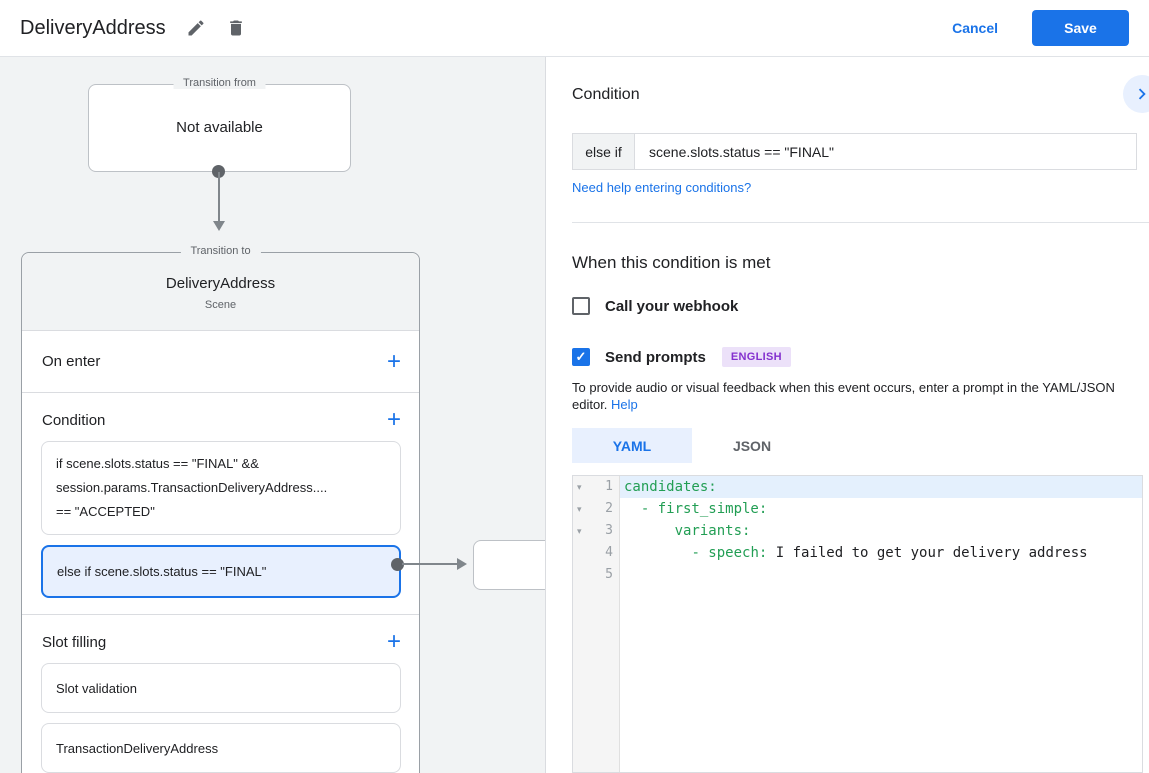 Image resolution: width=1149 pixels, height=773 pixels. Describe the element at coordinates (220, 305) in the screenshot. I see `scene-subtitle: Scene` at that location.